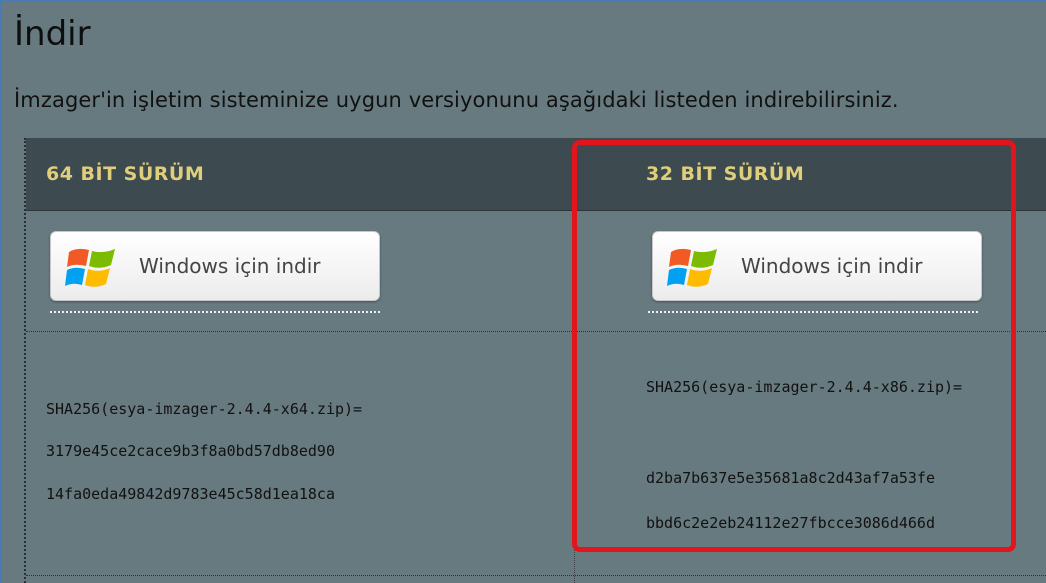  Describe the element at coordinates (90, 267) in the screenshot. I see `windows-logo-icon` at that location.